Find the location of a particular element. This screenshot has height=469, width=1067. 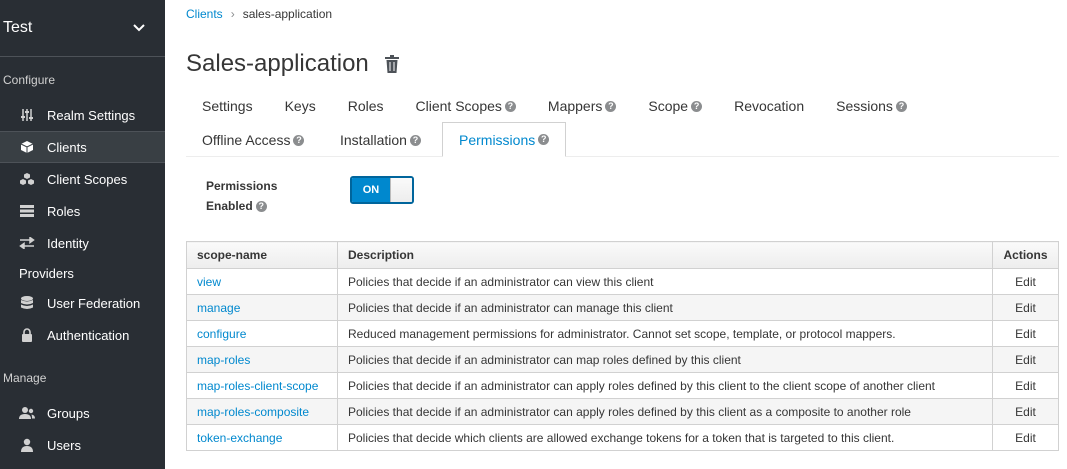

chevron-down-icon is located at coordinates (139, 28).